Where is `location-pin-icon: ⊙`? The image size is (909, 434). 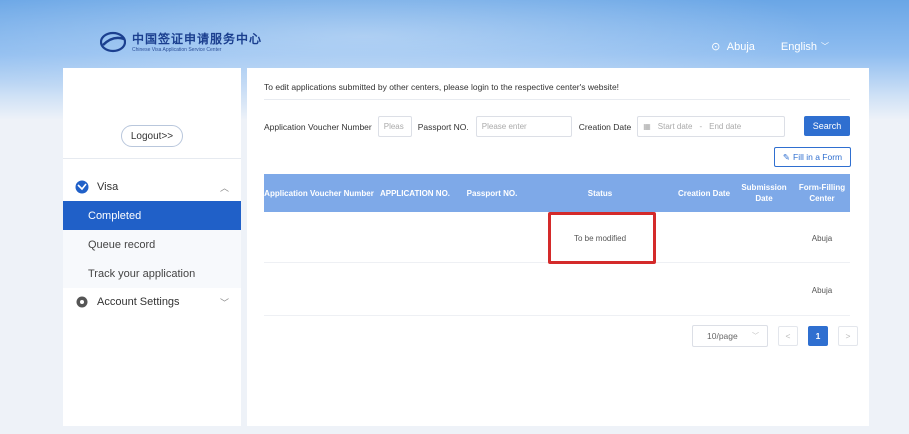 location-pin-icon: ⊙ is located at coordinates (716, 47).